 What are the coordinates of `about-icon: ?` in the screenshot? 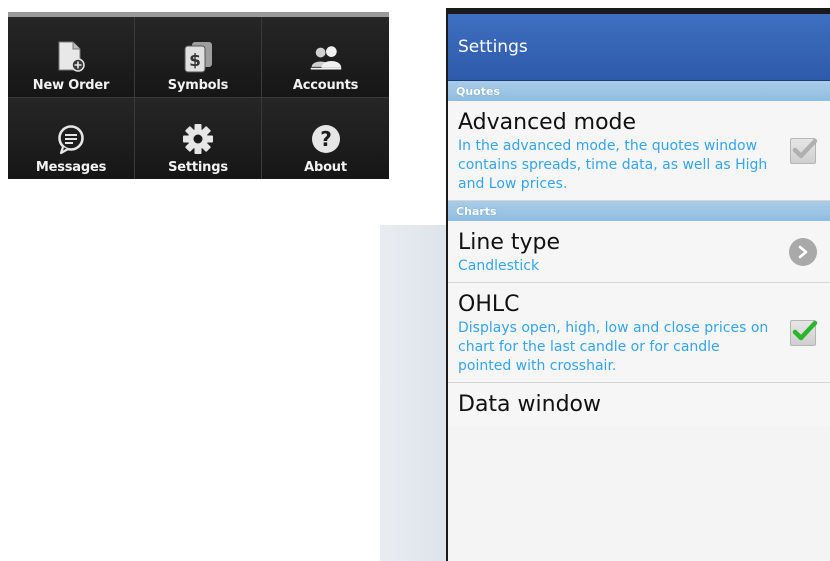 It's located at (326, 139).